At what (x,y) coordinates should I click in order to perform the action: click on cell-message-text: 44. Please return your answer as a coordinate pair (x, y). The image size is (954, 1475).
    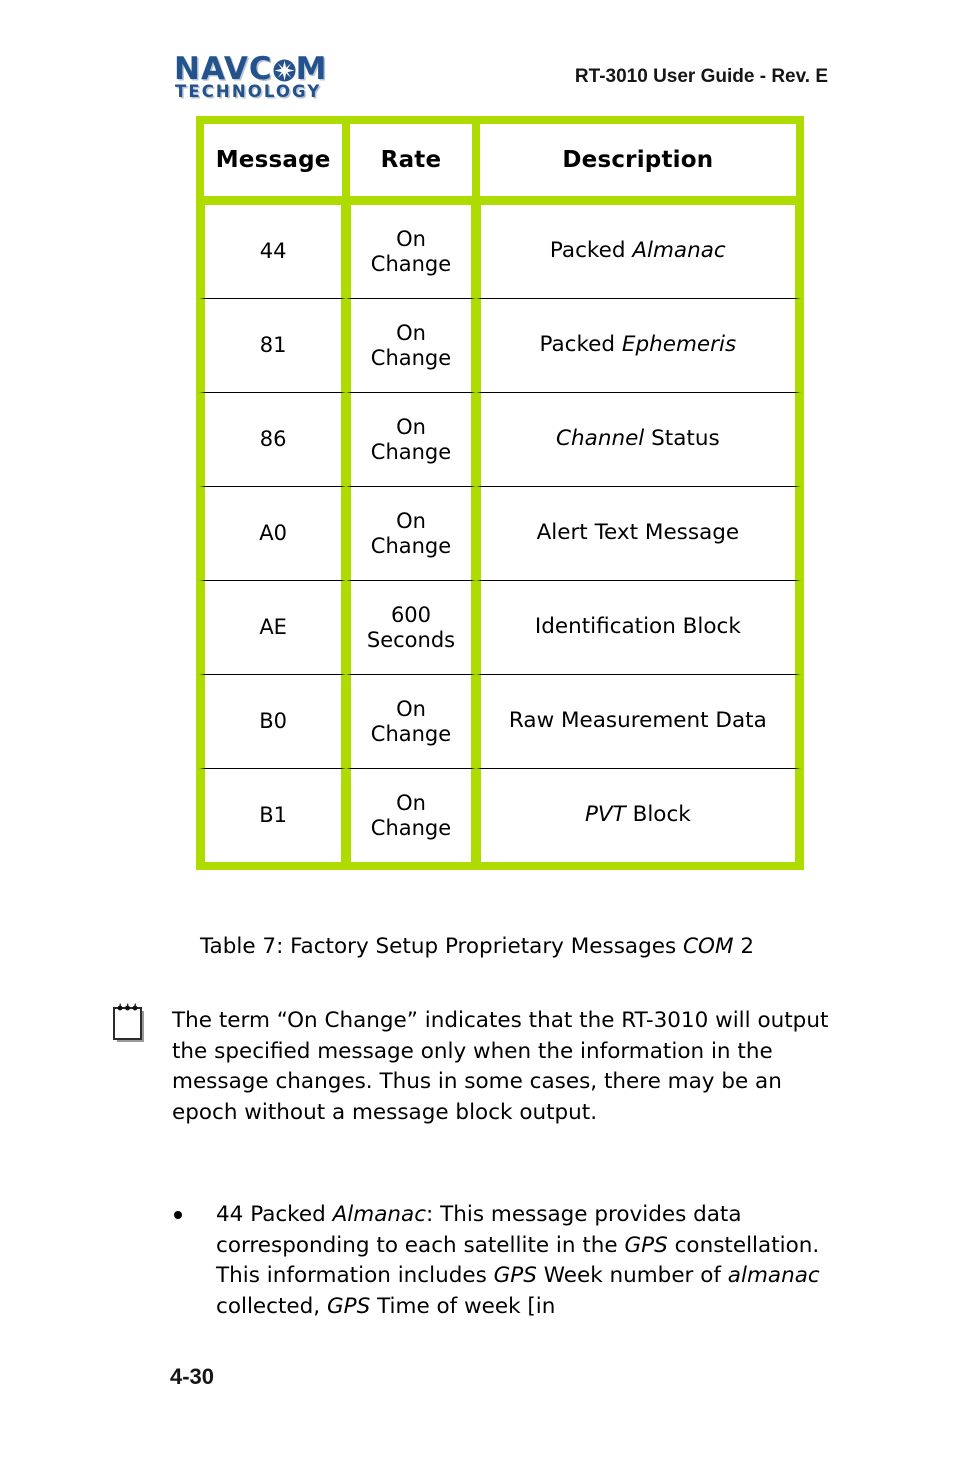
    Looking at the image, I should click on (273, 250).